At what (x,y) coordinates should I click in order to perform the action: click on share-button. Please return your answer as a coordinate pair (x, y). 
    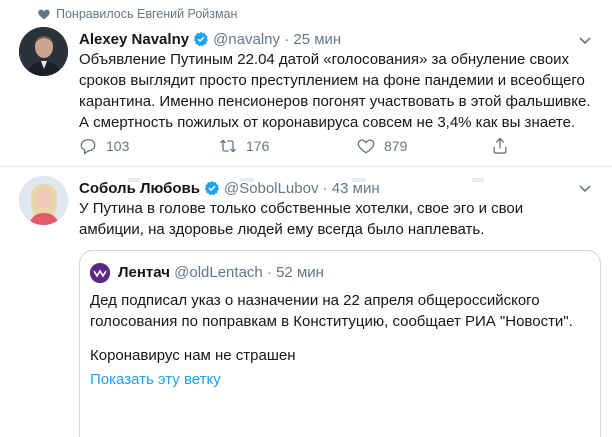
    Looking at the image, I should click on (504, 146).